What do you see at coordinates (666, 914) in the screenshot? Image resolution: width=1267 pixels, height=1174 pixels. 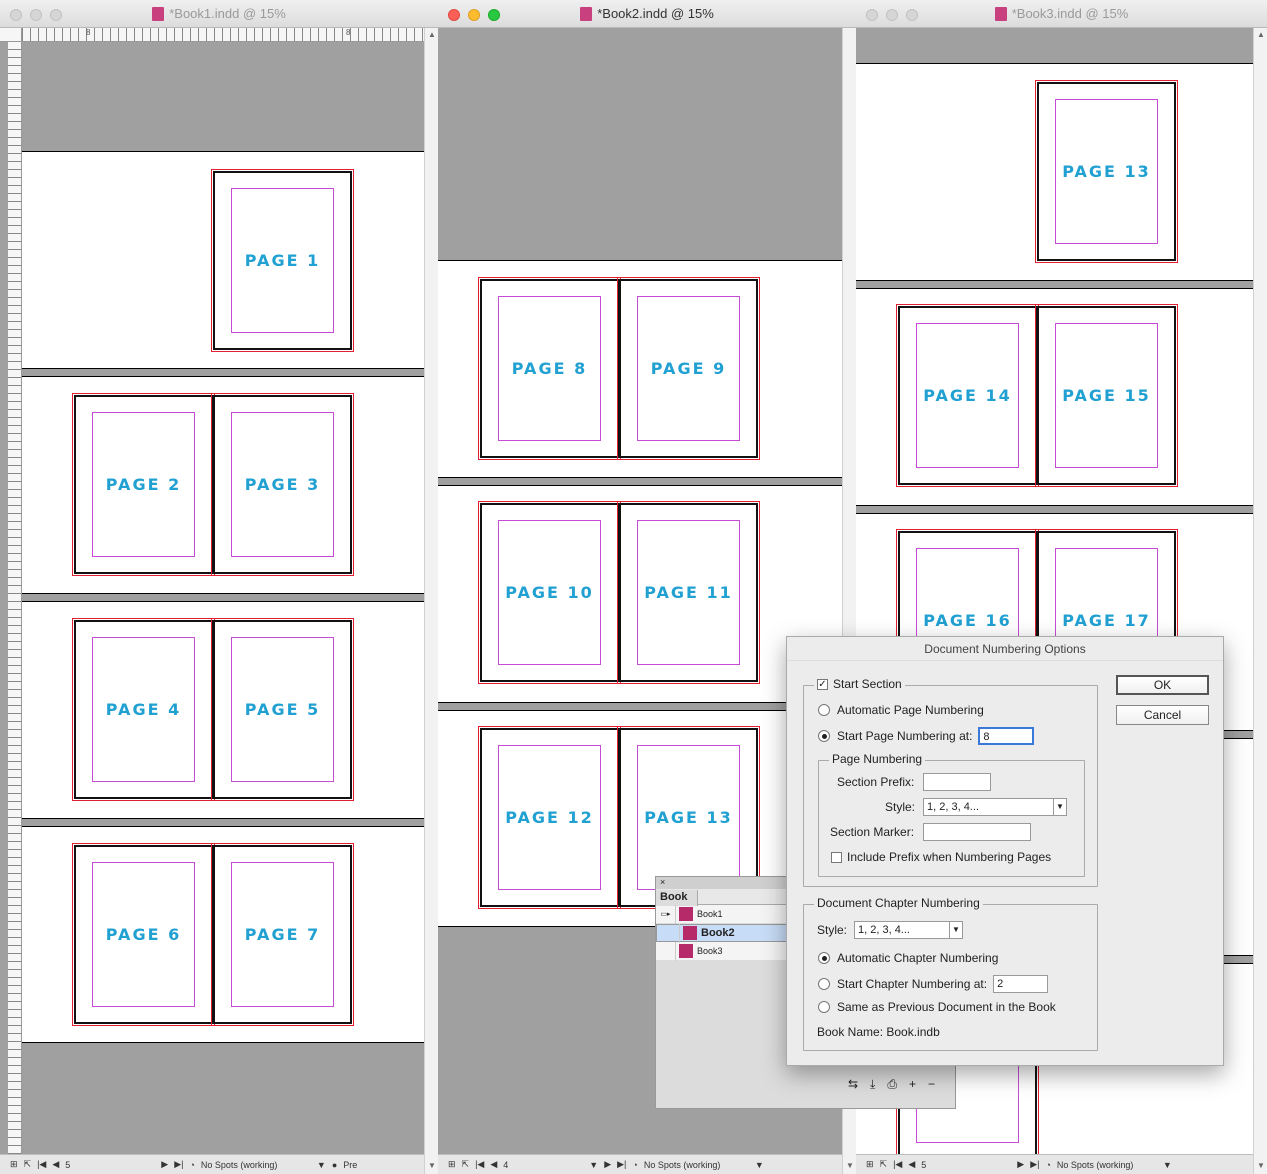 I see `sync-source-icon: ▭▸` at bounding box center [666, 914].